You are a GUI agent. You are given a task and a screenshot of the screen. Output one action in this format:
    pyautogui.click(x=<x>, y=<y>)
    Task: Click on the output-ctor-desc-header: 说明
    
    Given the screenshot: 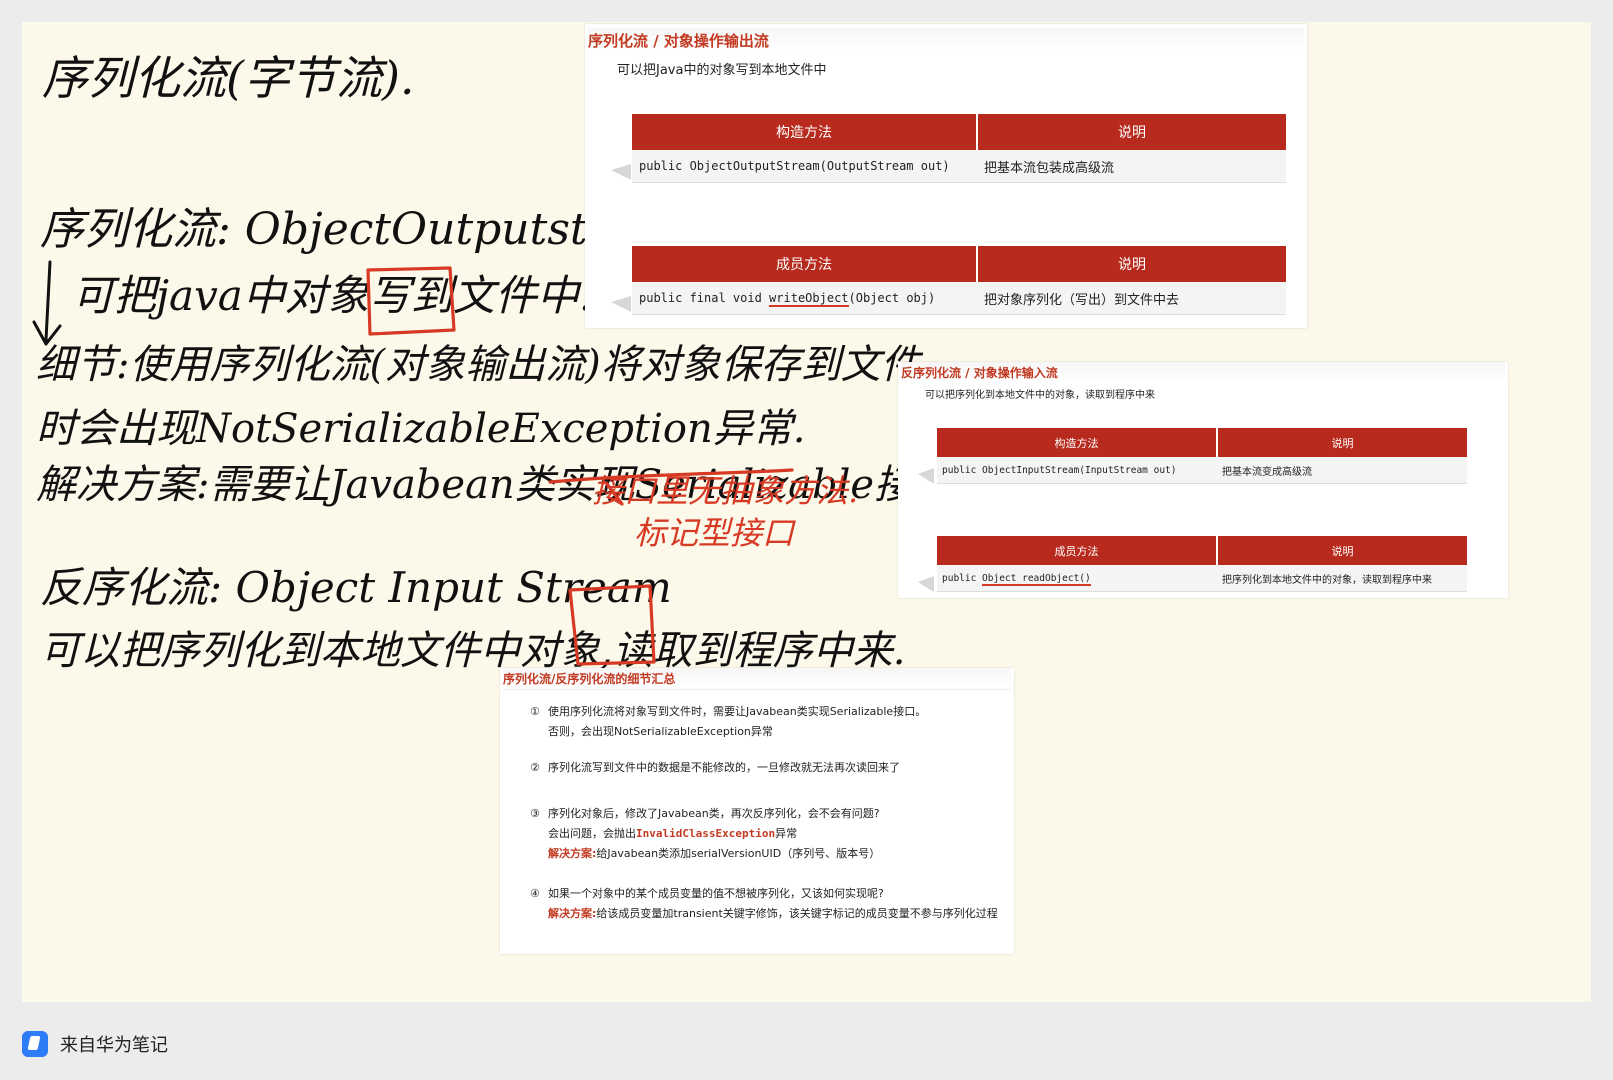 What is the action you would take?
    pyautogui.click(x=1131, y=132)
    